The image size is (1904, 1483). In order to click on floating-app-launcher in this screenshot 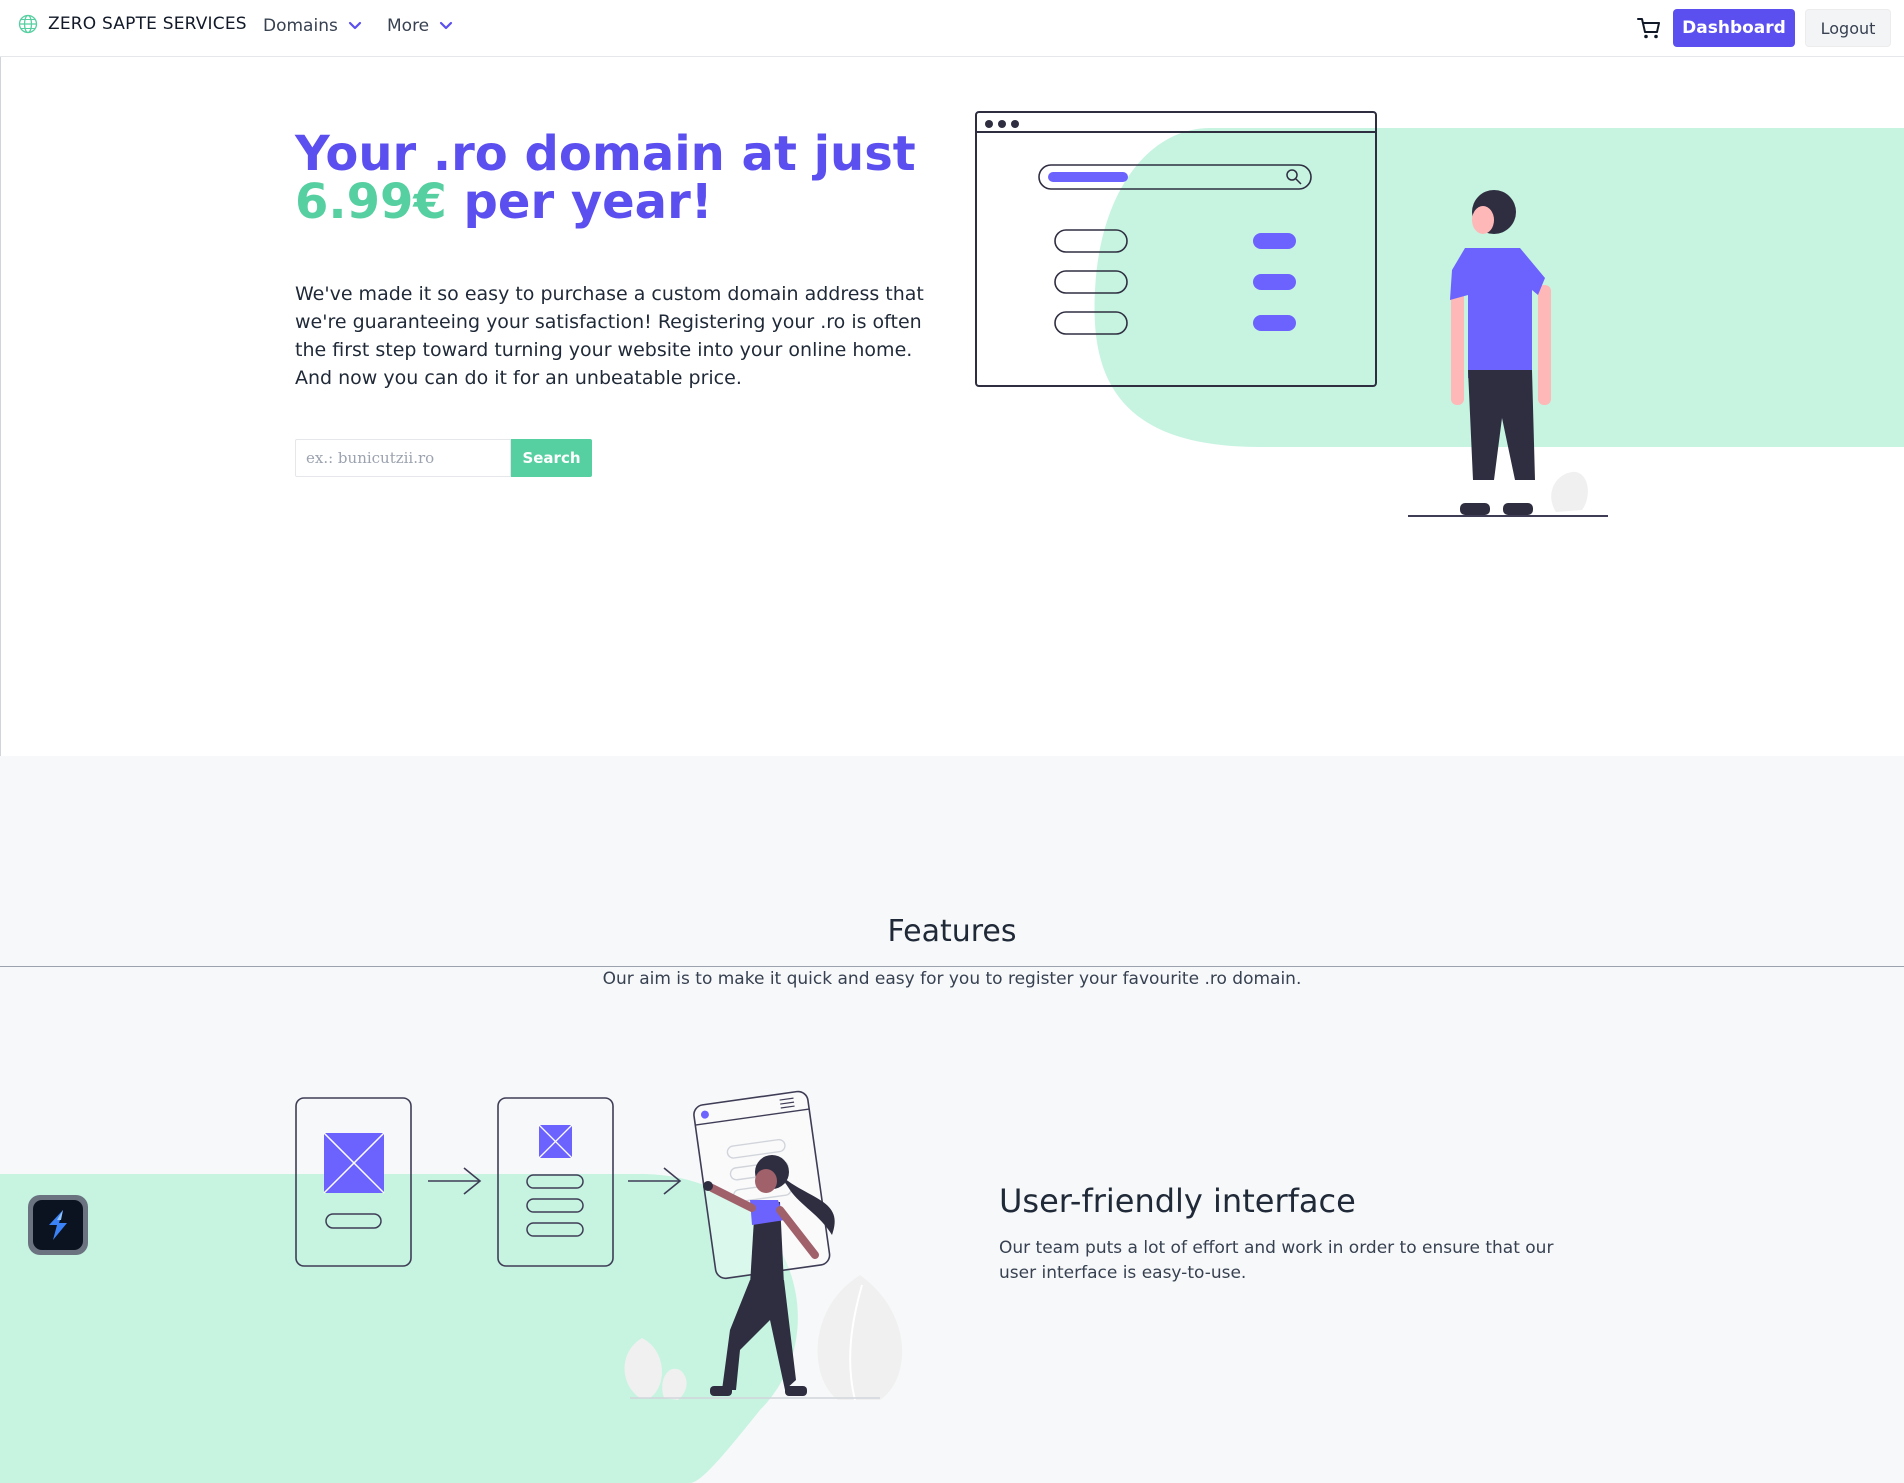, I will do `click(58, 1225)`.